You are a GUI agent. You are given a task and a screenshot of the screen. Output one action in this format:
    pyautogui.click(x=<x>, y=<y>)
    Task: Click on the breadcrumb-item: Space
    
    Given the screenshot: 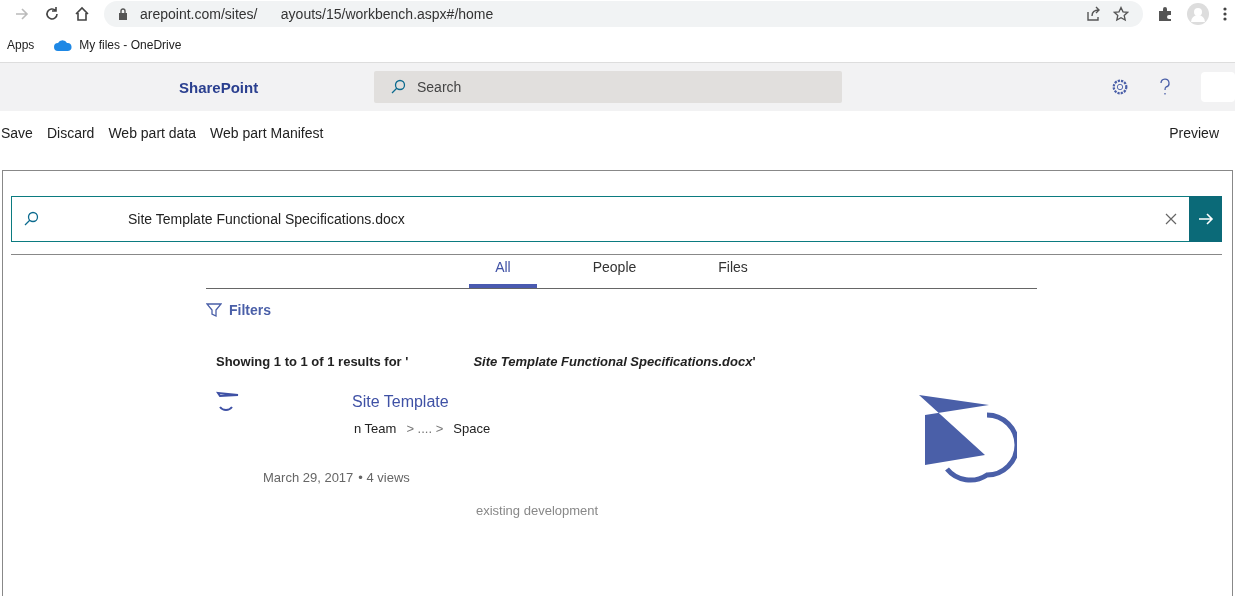 What is the action you would take?
    pyautogui.click(x=472, y=428)
    